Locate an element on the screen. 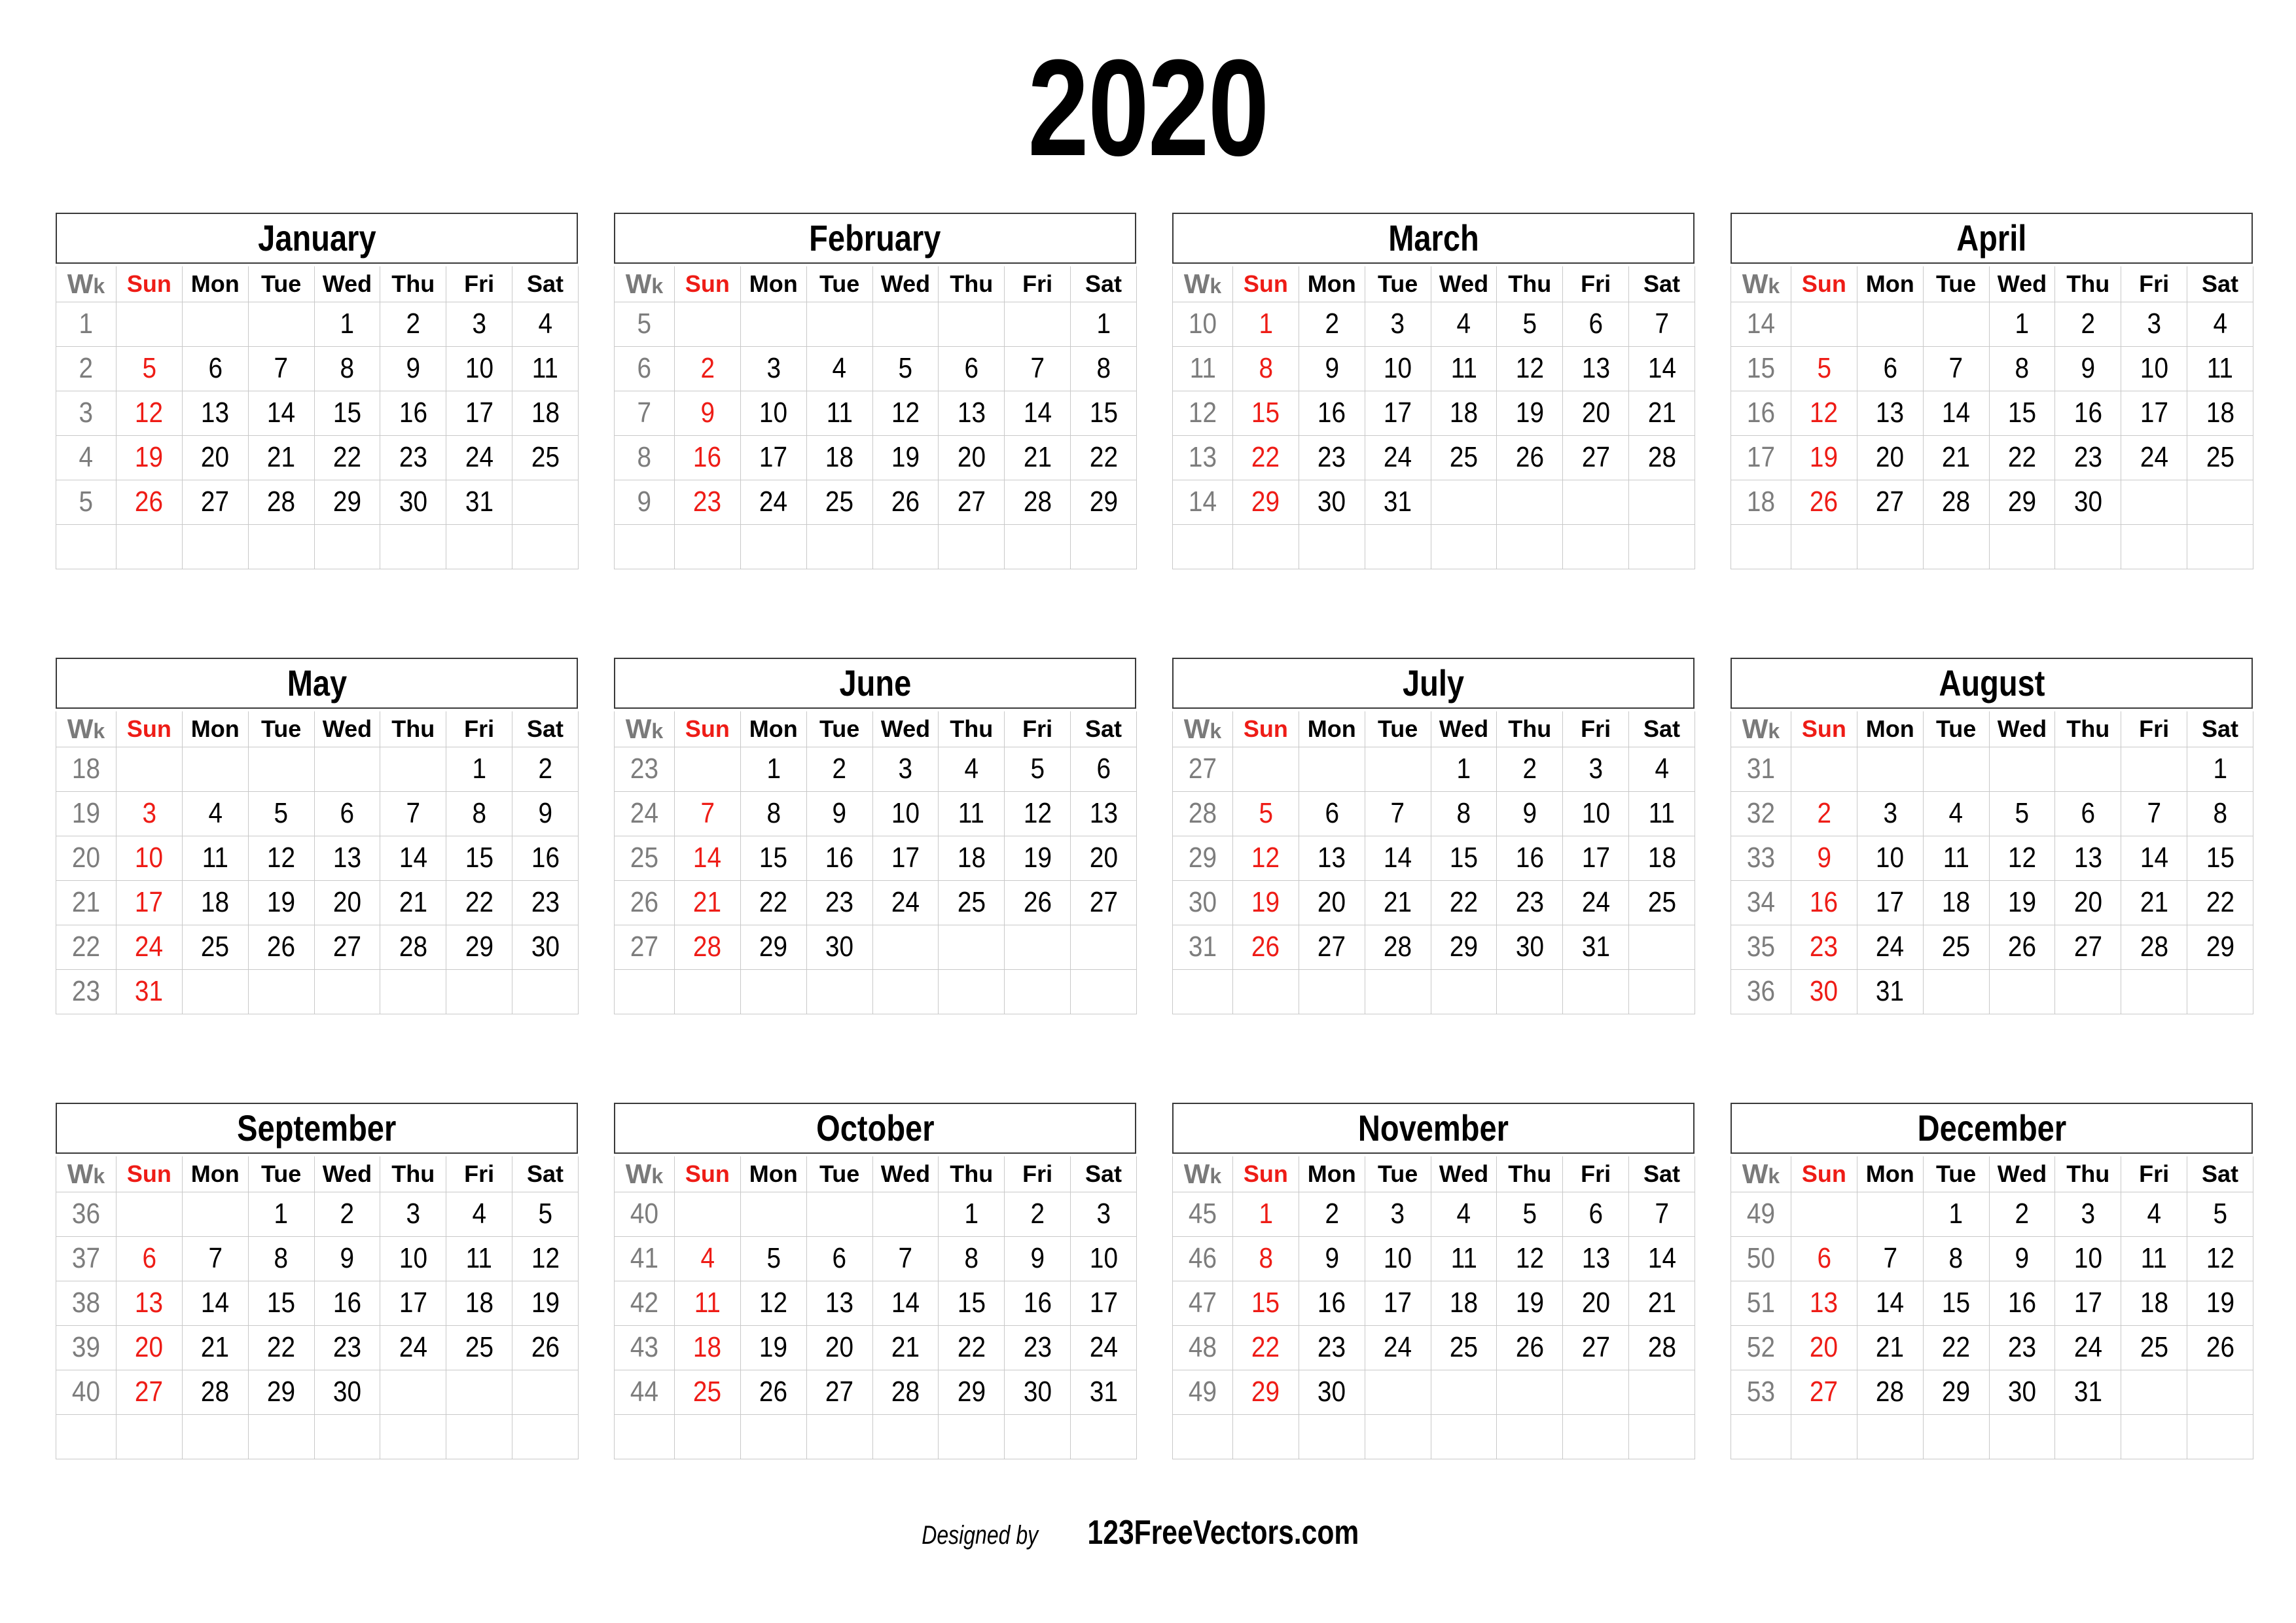 The image size is (2296, 1623). day-cell: 18 is located at coordinates (971, 858).